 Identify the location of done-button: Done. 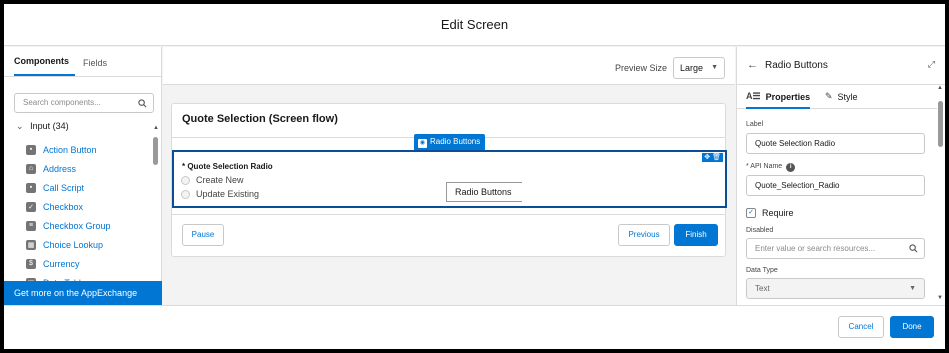
(912, 327).